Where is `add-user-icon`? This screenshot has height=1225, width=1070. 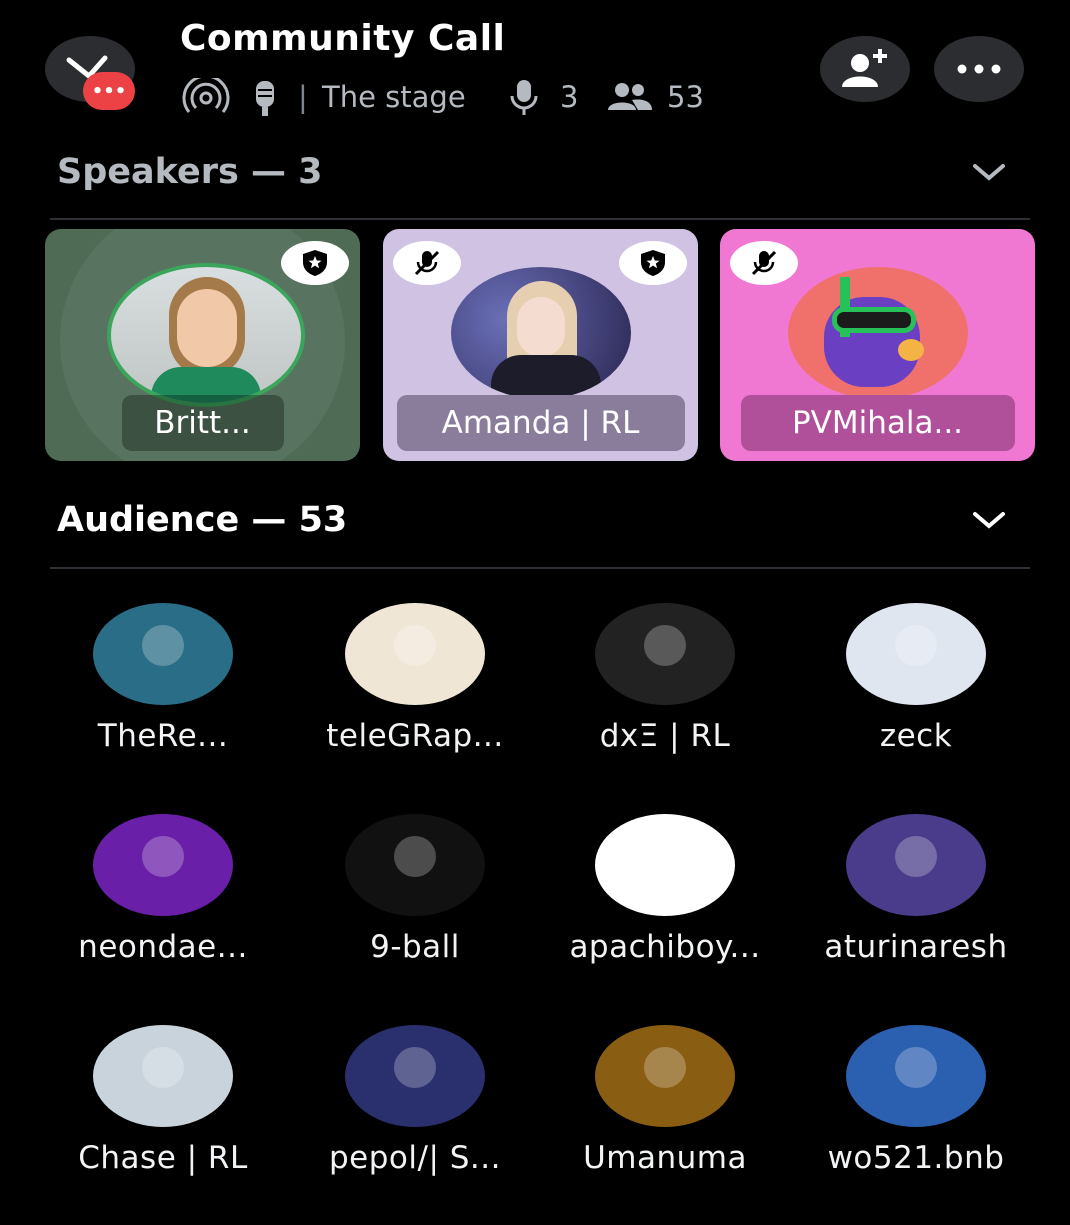 add-user-icon is located at coordinates (864, 68).